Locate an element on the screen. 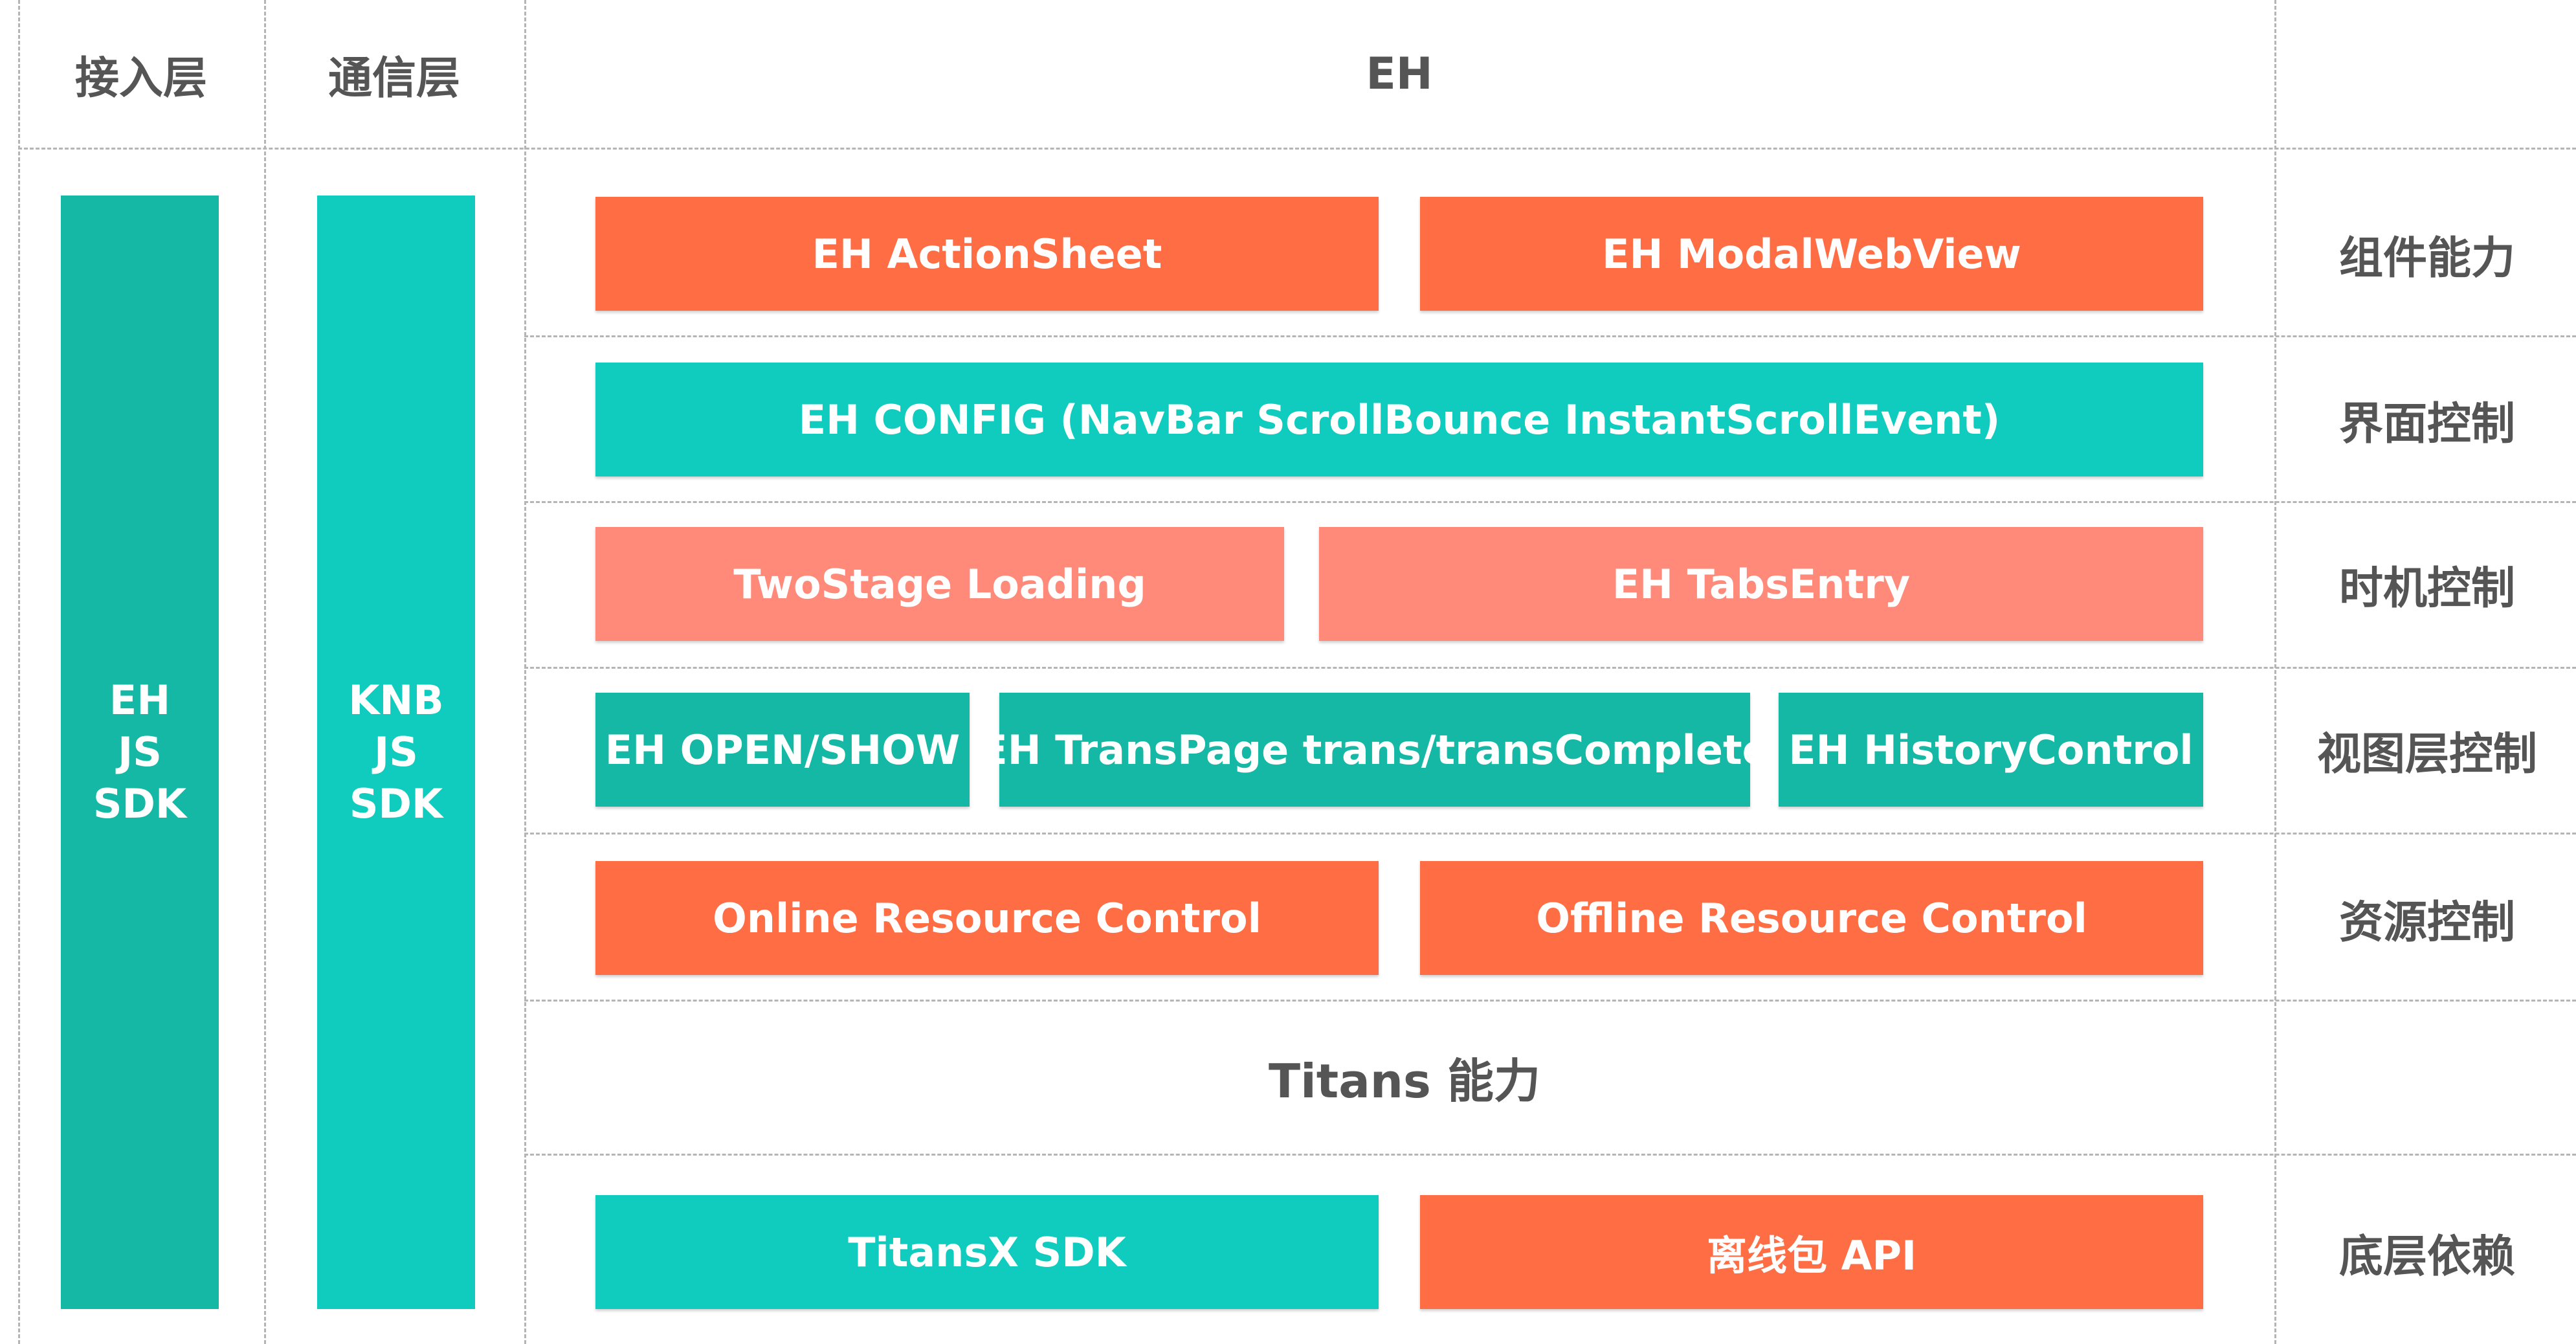  label-base-dependency: 底层依赖 is located at coordinates (2426, 1256).